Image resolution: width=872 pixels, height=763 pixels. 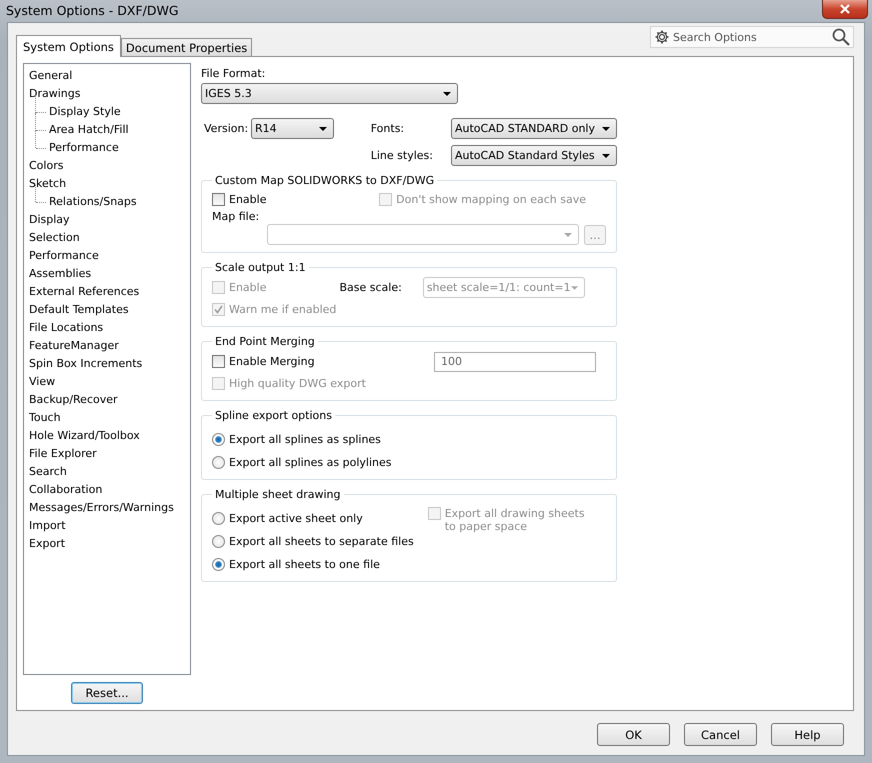 What do you see at coordinates (313, 564) in the screenshot?
I see `radio-option: Export all sheets to one file` at bounding box center [313, 564].